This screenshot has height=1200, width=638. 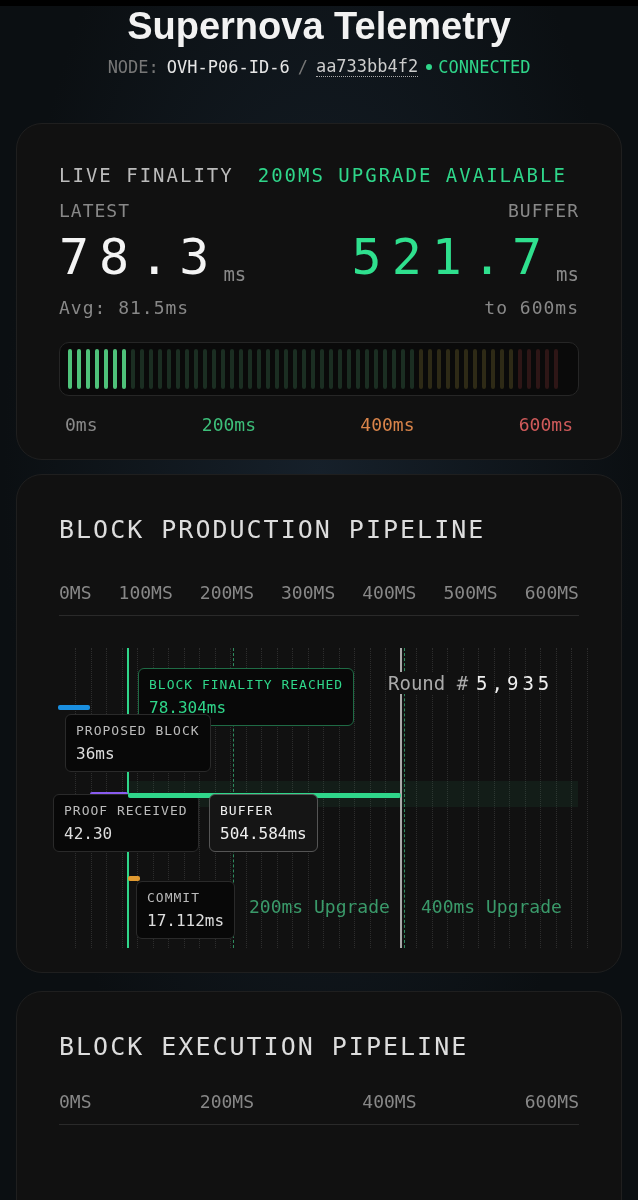 What do you see at coordinates (515, 683) in the screenshot?
I see `round-number: 5,935` at bounding box center [515, 683].